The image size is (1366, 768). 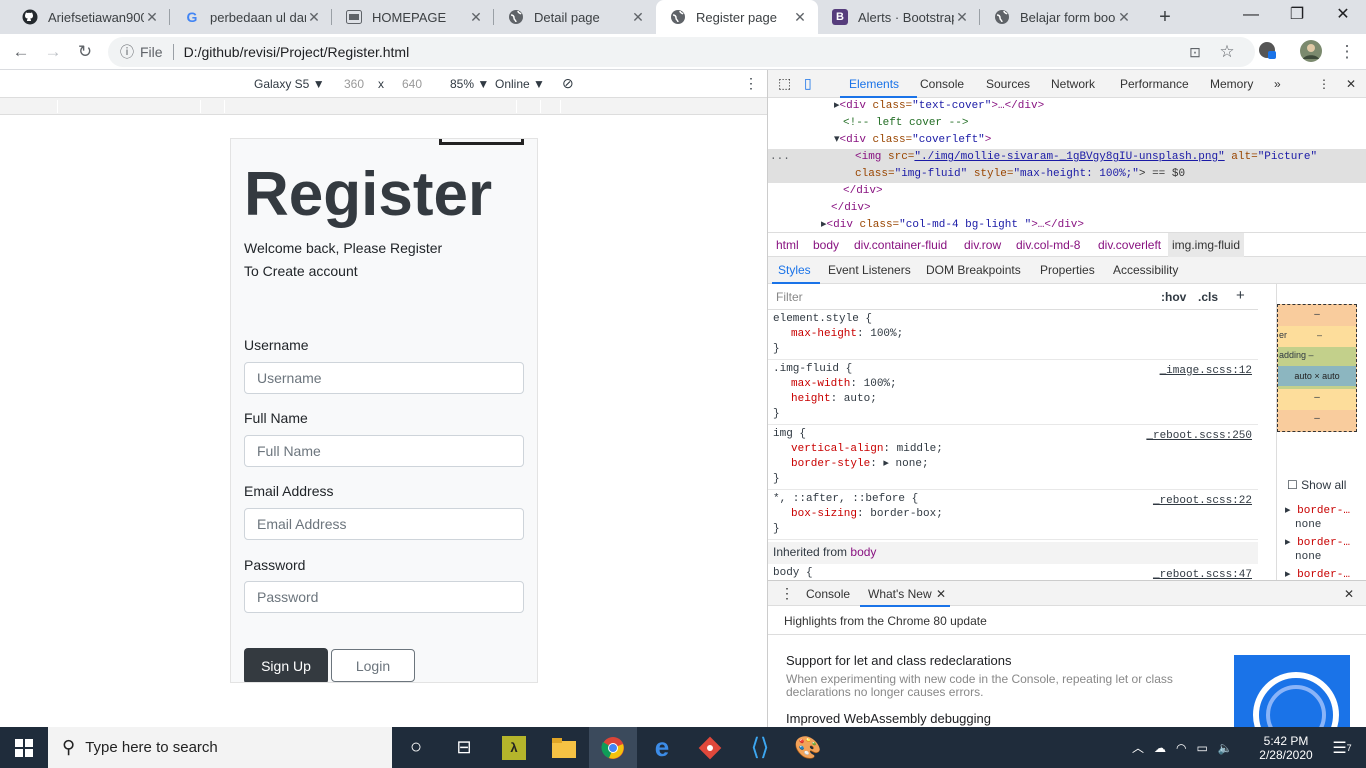 I want to click on tab-detail-page: Detail page ✕, so click(x=575, y=17).